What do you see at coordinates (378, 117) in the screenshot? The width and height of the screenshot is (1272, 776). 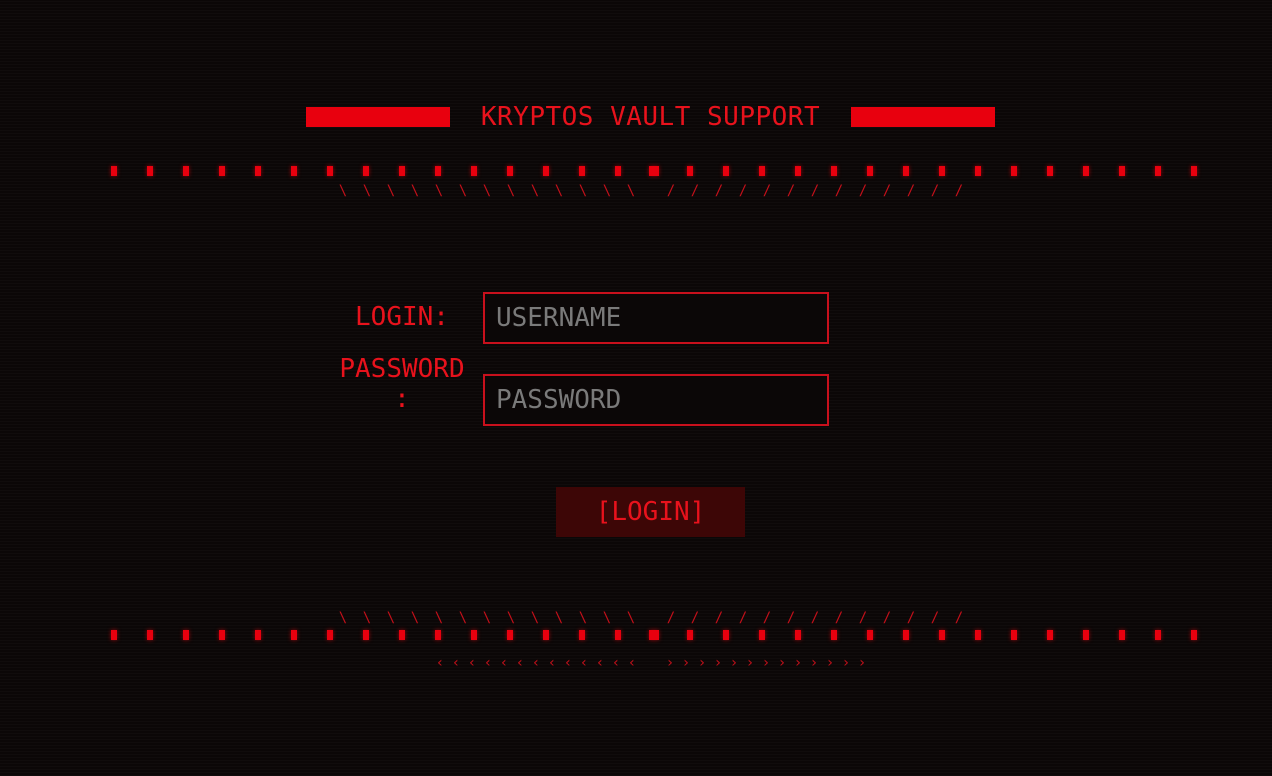 I see `title-bar-left` at bounding box center [378, 117].